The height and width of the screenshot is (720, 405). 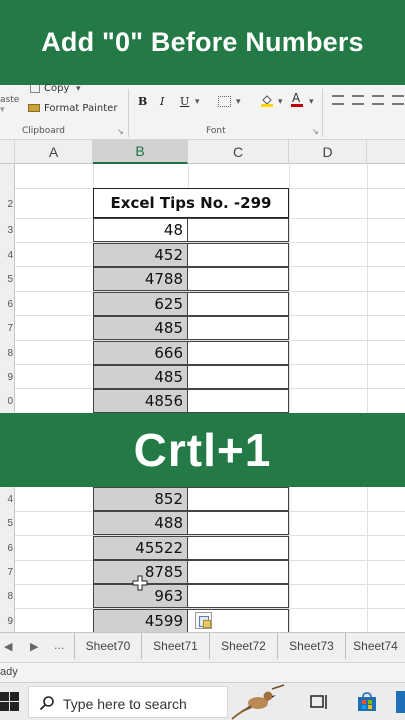 What do you see at coordinates (140, 255) in the screenshot?
I see `data-cell-b: 452` at bounding box center [140, 255].